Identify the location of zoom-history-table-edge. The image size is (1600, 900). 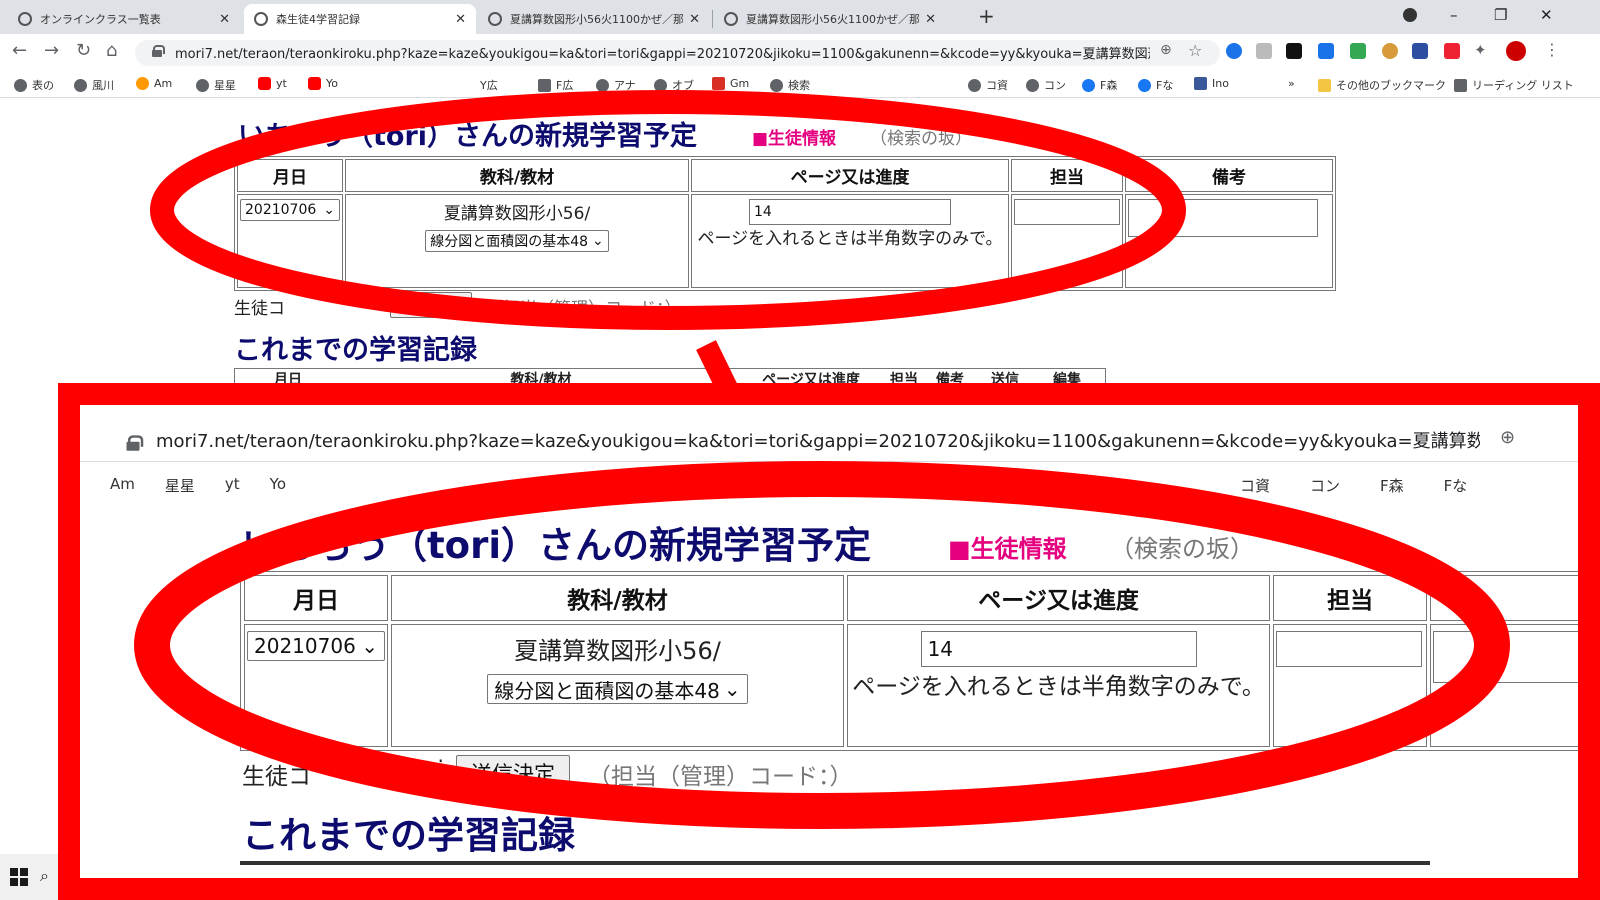
(835, 863).